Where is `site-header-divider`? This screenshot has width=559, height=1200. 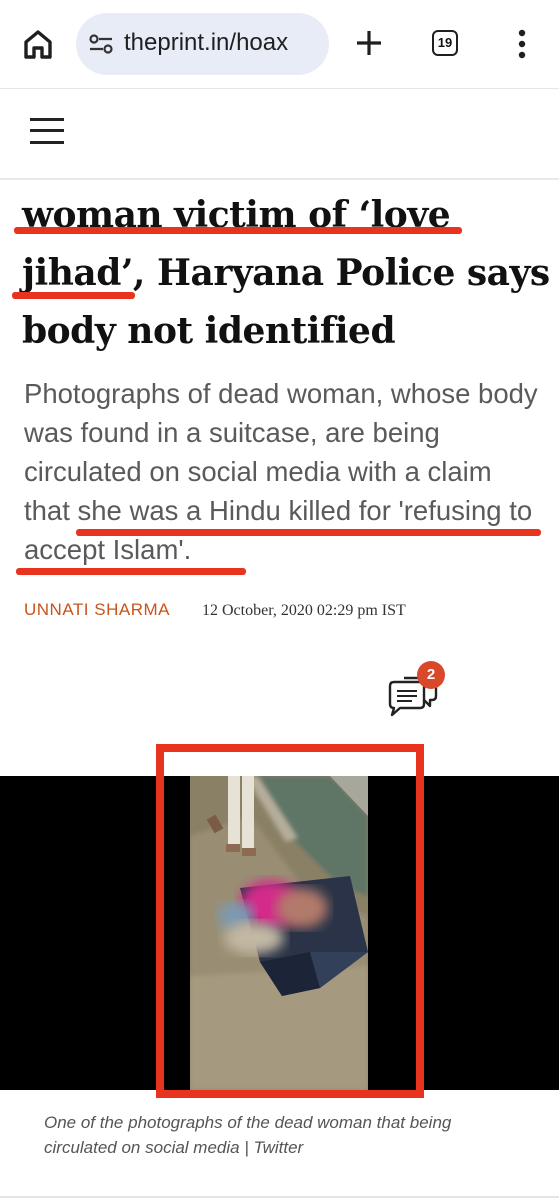 site-header-divider is located at coordinates (279, 179).